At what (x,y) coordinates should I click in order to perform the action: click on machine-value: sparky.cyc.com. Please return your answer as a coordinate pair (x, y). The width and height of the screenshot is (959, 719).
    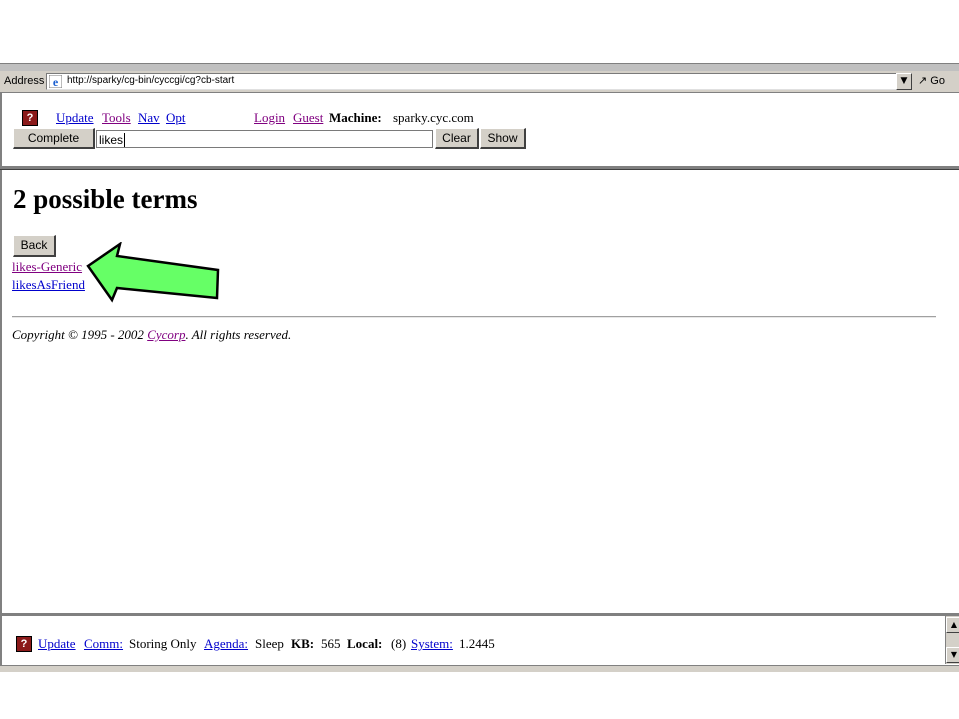
    Looking at the image, I should click on (433, 117).